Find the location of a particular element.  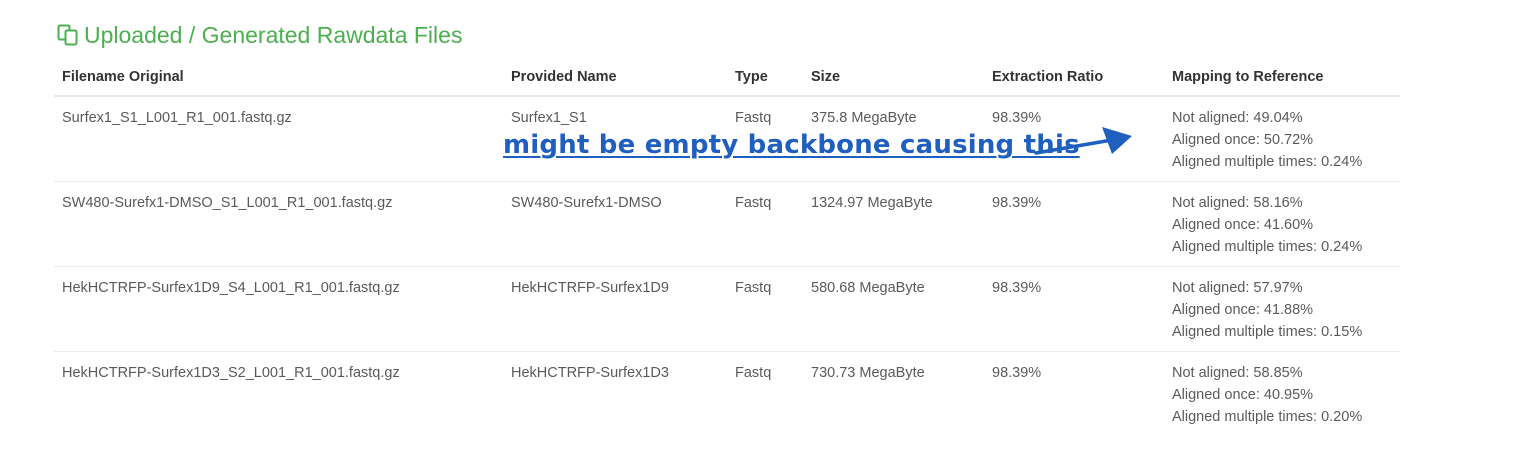

mapping-aligned-multiple: Aligned multiple times: 0.15% is located at coordinates (1267, 332).